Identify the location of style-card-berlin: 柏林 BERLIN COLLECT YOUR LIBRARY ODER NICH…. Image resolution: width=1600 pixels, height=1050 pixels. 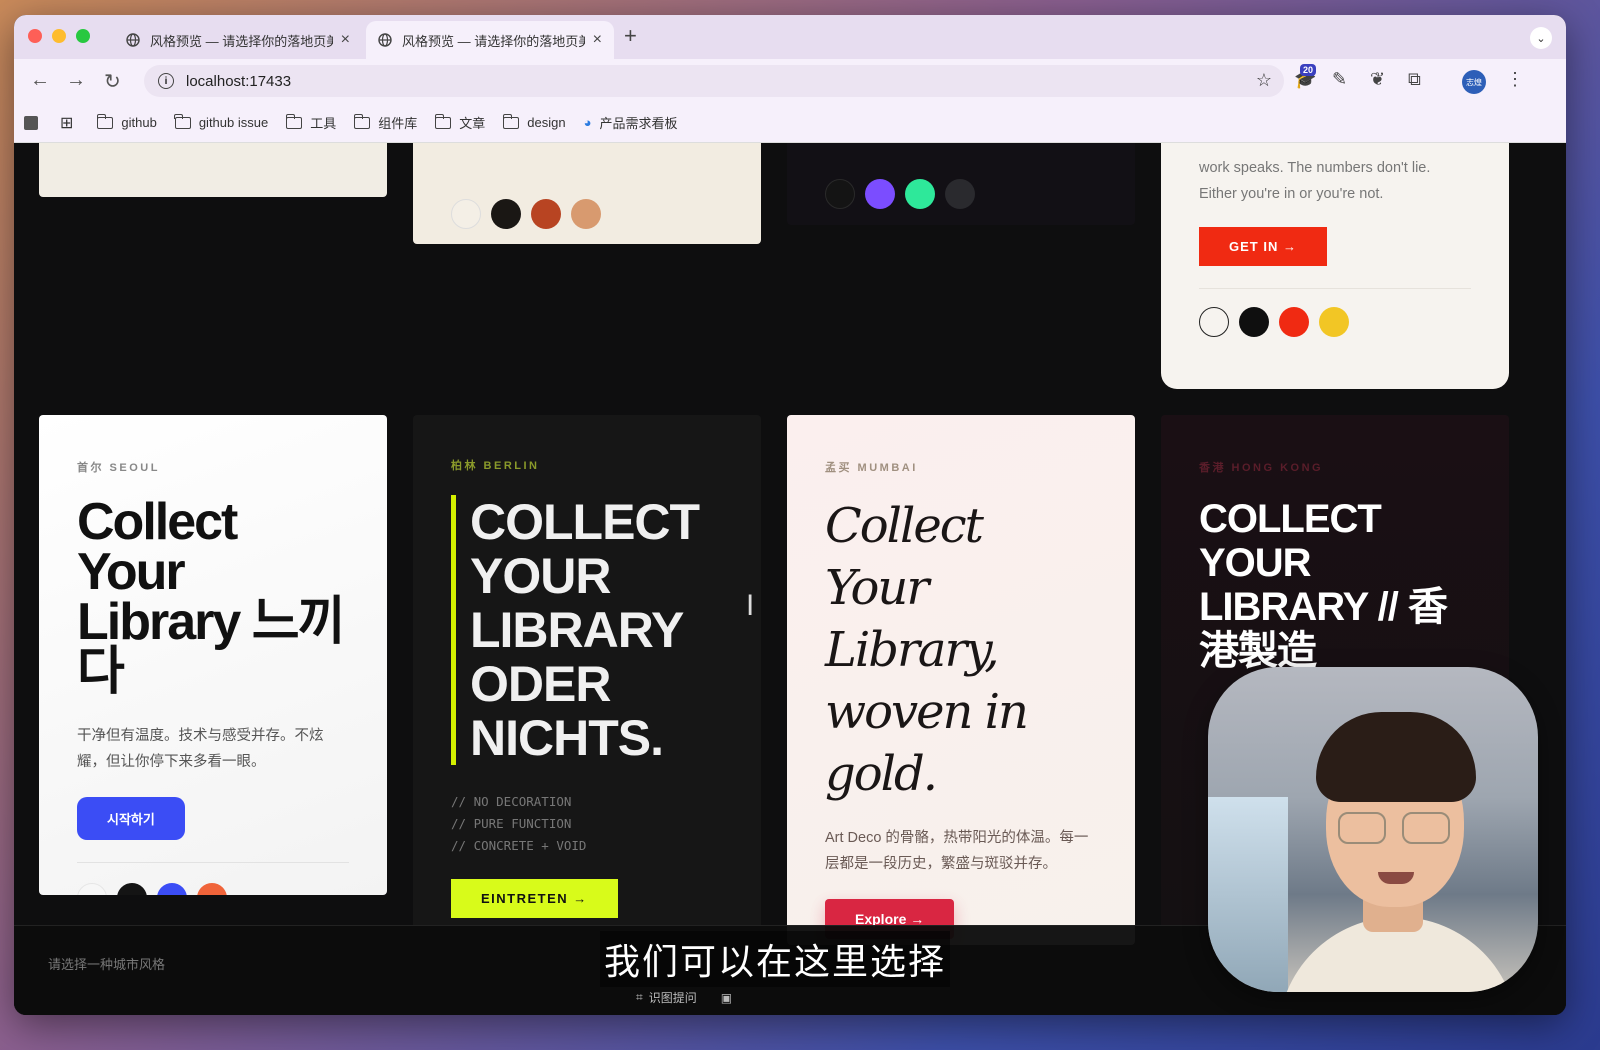
(587, 680).